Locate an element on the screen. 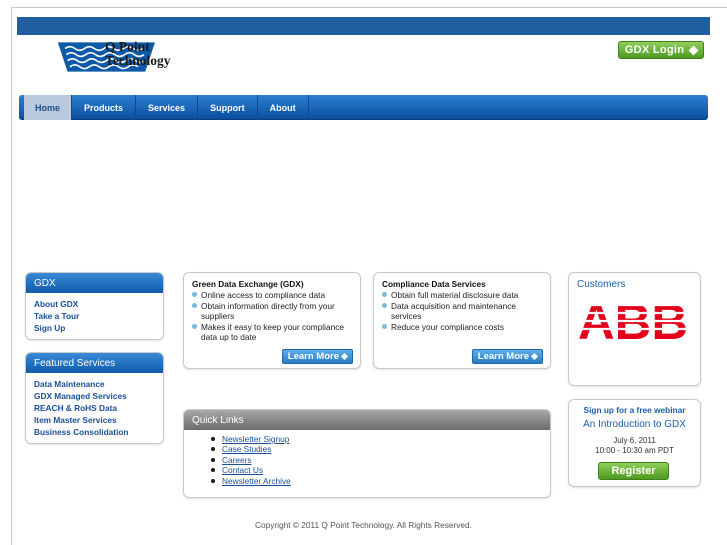 This screenshot has width=727, height=545. nav-item-products: Products is located at coordinates (104, 107).